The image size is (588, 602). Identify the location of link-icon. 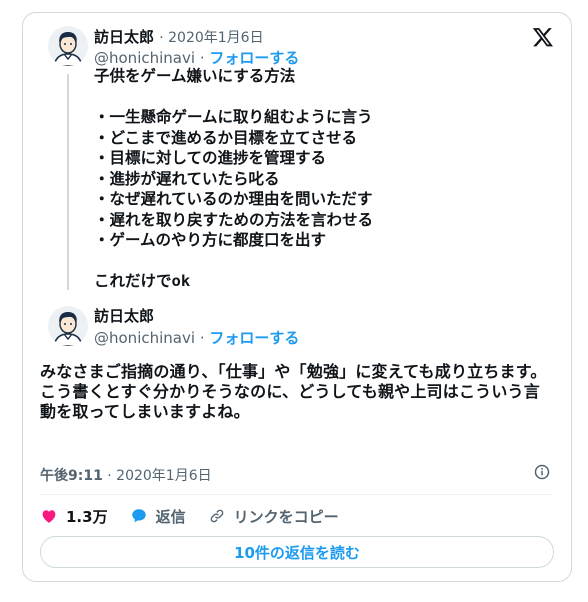
(216, 516).